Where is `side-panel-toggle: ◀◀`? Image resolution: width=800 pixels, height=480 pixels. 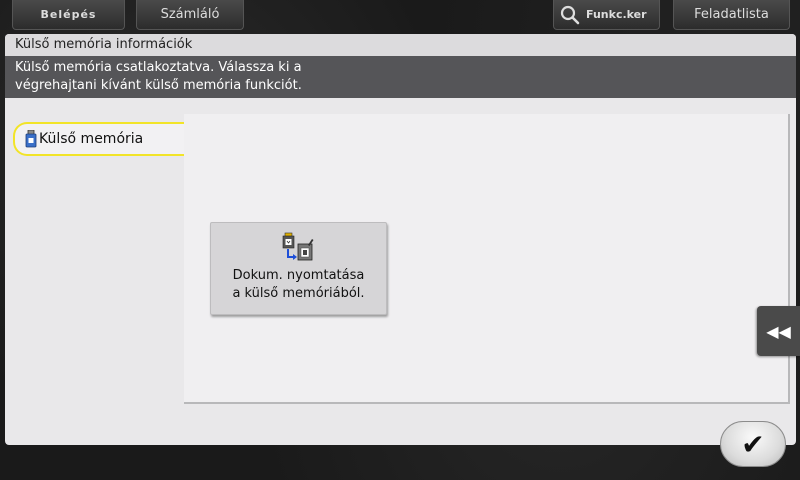 side-panel-toggle: ◀◀ is located at coordinates (778, 331).